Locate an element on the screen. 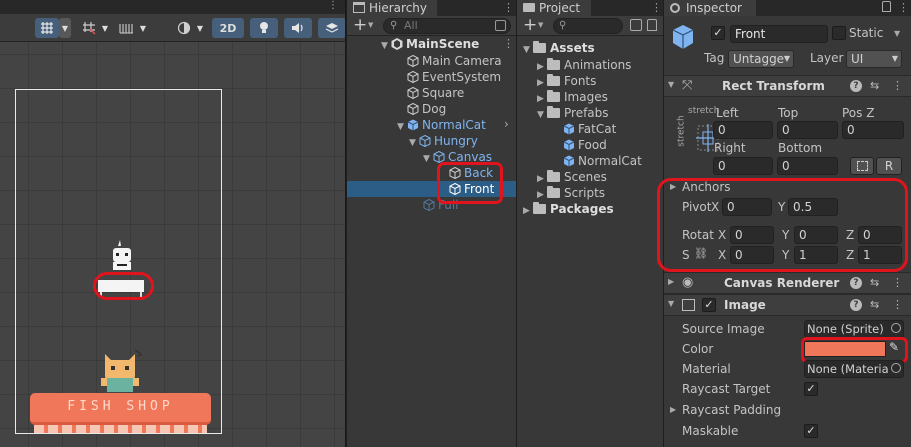  tree-item-label: MainScene is located at coordinates (443, 44).